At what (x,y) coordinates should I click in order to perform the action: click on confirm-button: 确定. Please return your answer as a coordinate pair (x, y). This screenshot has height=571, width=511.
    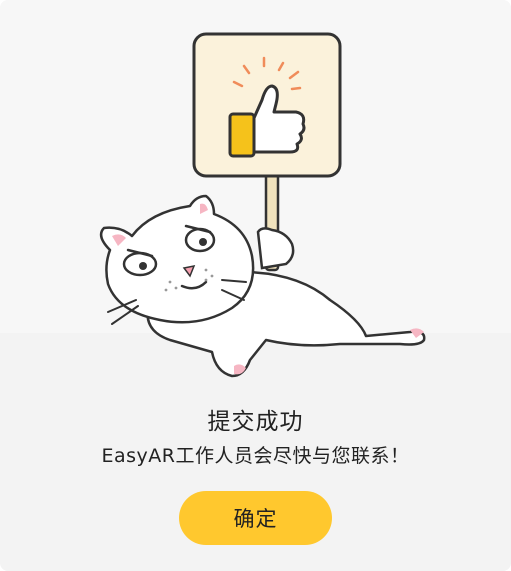
    Looking at the image, I should click on (255, 518).